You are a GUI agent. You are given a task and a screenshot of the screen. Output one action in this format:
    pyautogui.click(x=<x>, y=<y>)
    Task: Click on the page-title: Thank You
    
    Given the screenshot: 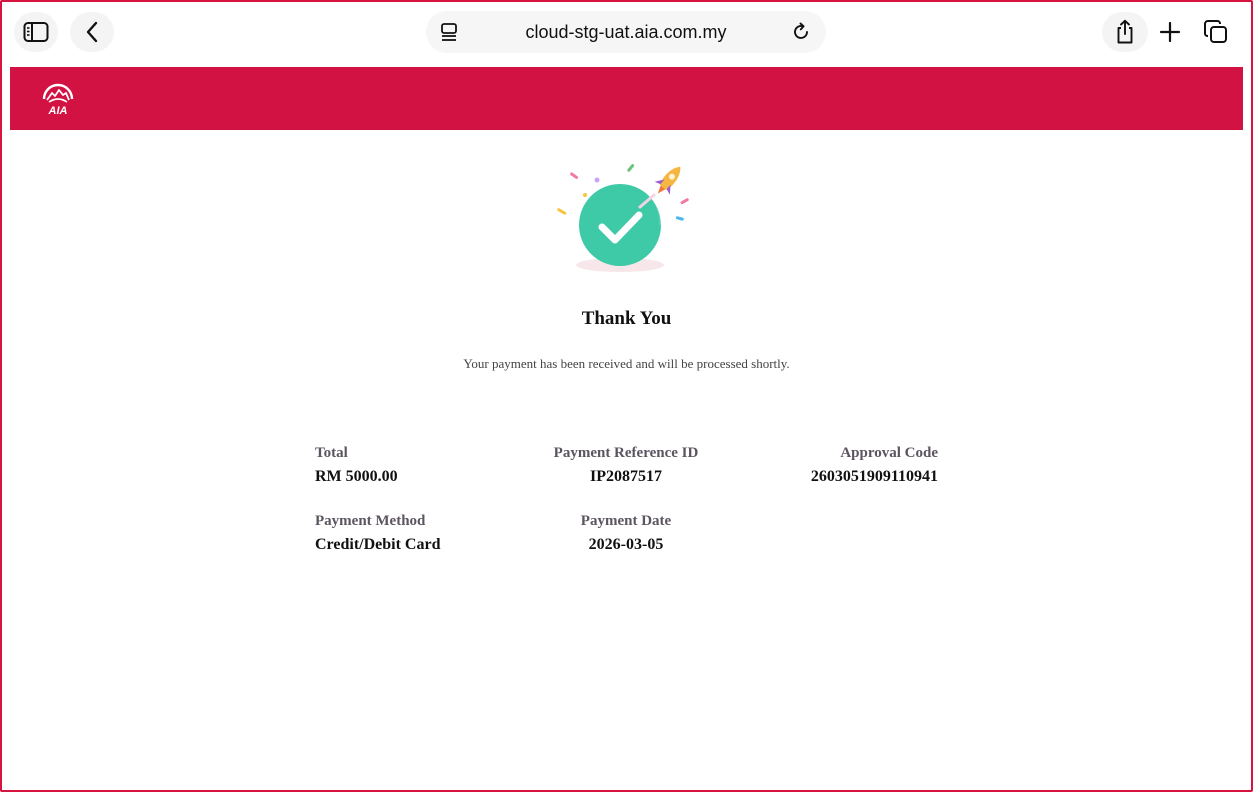 What is the action you would take?
    pyautogui.click(x=626, y=318)
    